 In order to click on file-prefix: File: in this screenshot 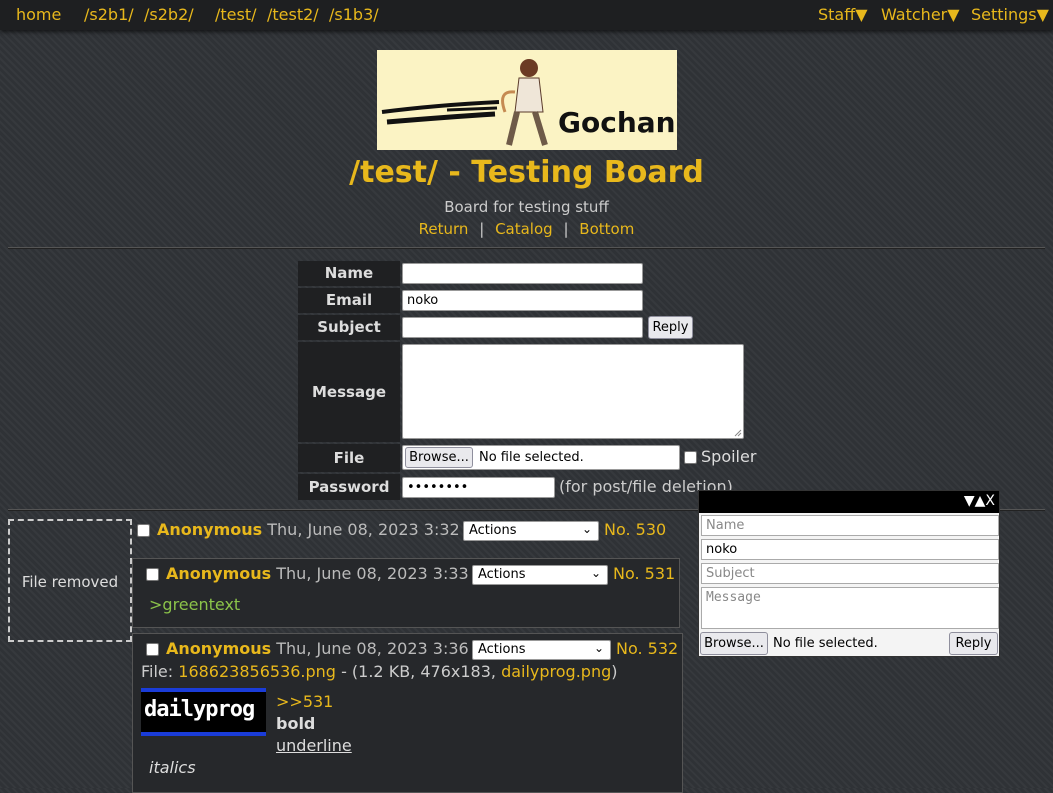, I will do `click(157, 671)`.